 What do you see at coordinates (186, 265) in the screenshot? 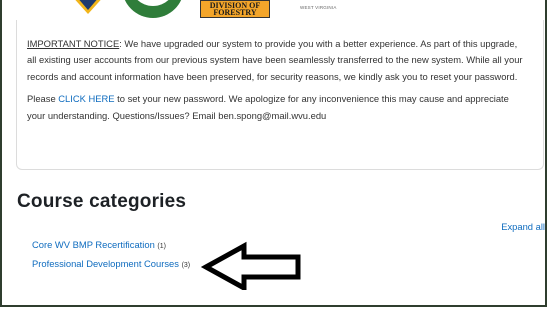
I see `category-count: (3)` at bounding box center [186, 265].